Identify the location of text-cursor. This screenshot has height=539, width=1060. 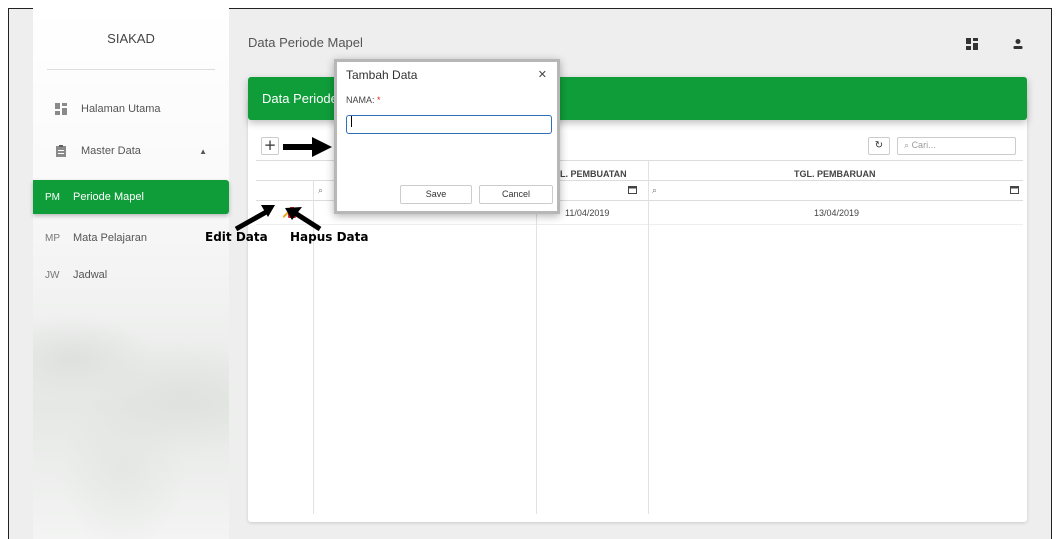
(353, 121).